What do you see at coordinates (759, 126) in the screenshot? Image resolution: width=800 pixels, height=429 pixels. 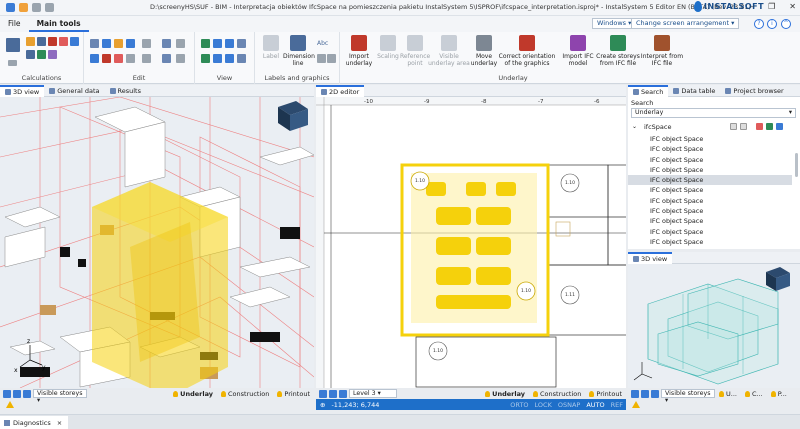 I see `filter-icon` at bounding box center [759, 126].